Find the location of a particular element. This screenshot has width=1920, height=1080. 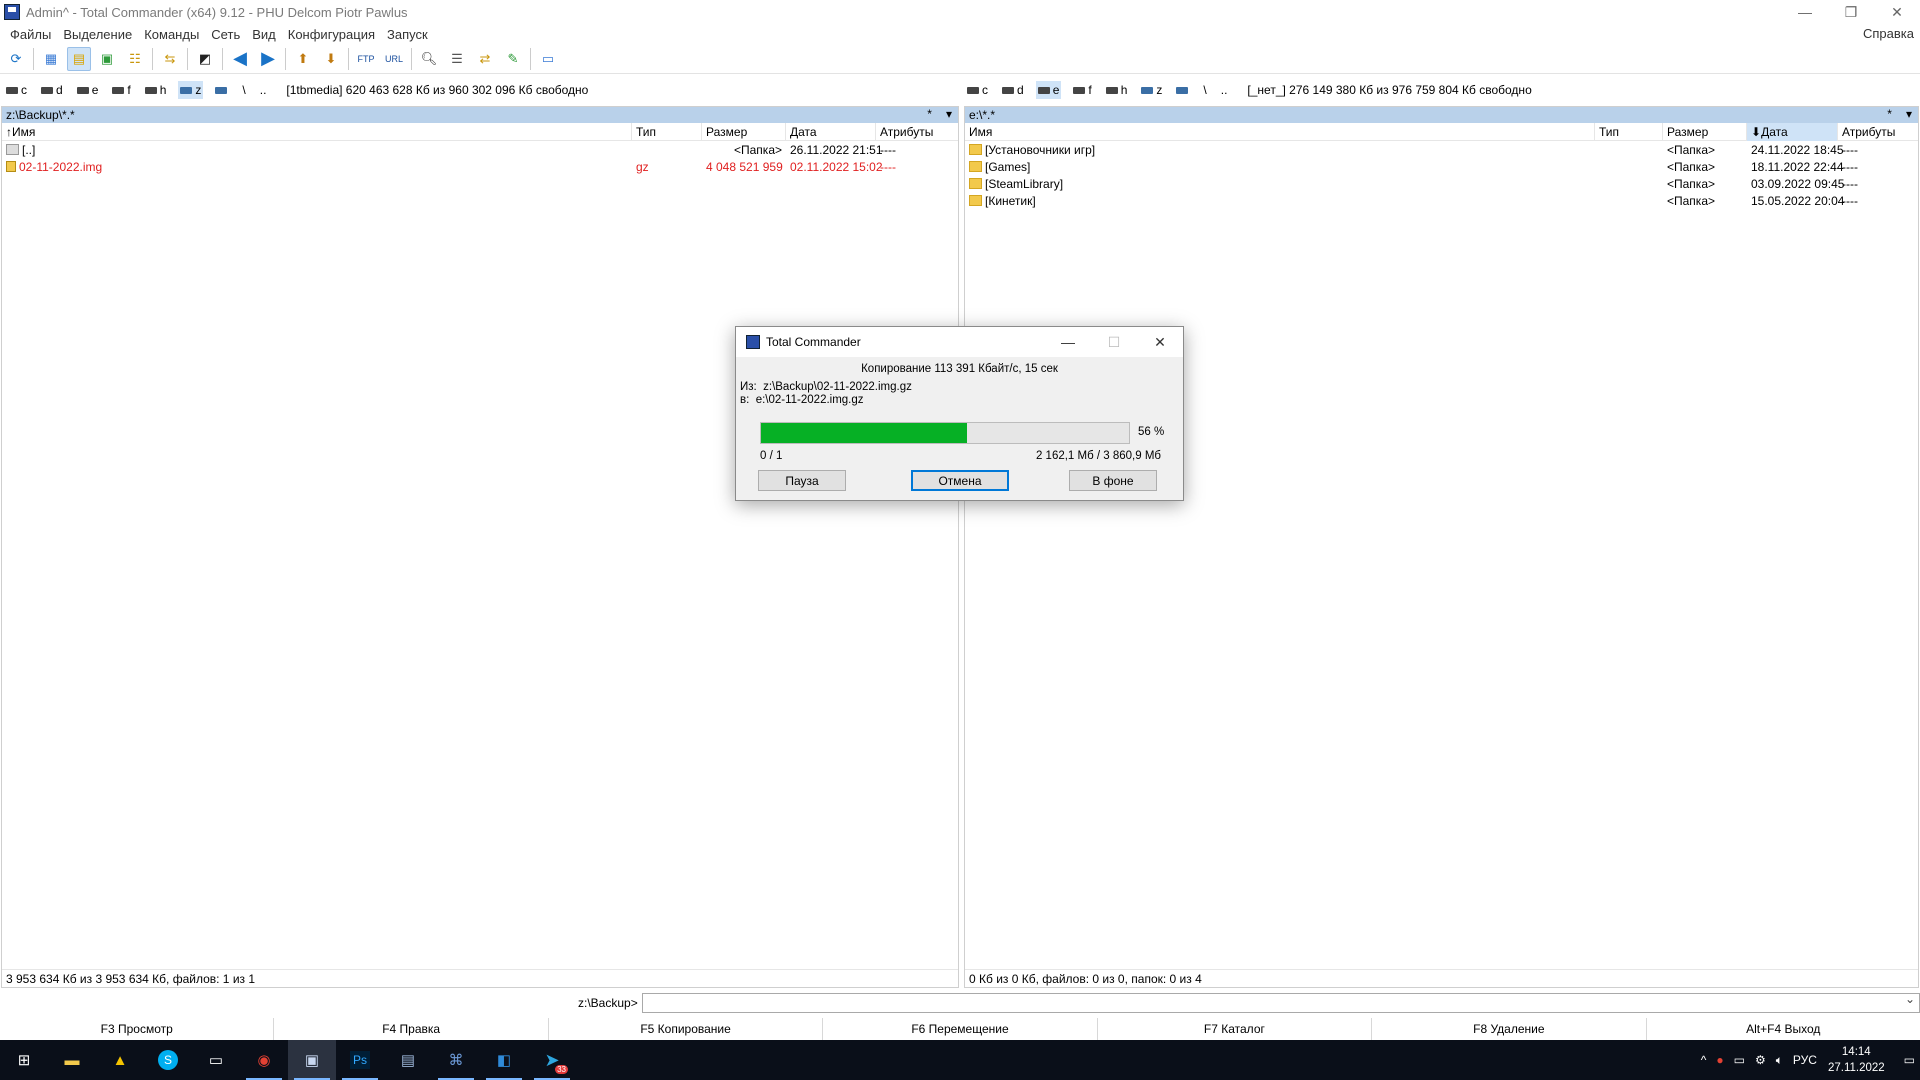

menu-selection: Выделение is located at coordinates (97, 34).